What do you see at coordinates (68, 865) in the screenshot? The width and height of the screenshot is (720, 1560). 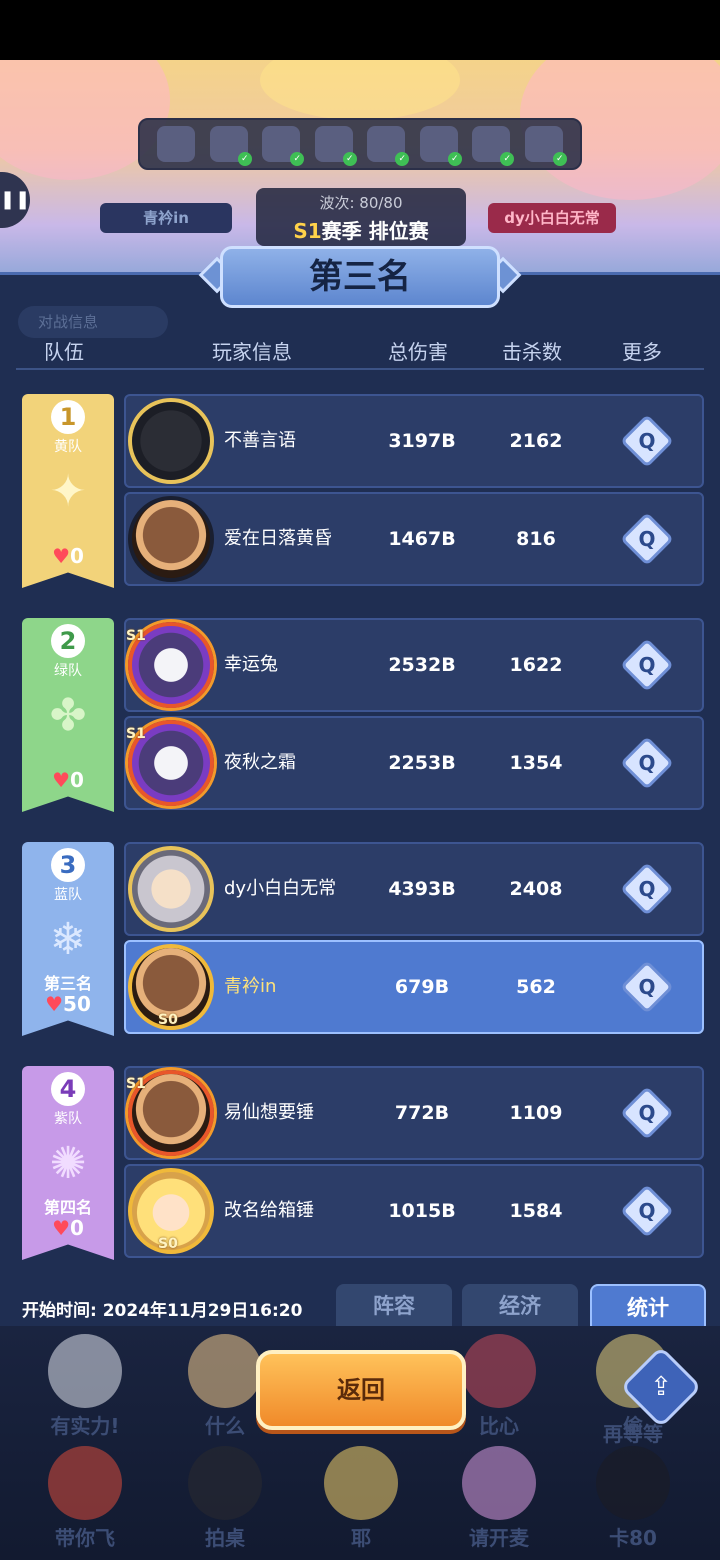 I see `team-number: 3` at bounding box center [68, 865].